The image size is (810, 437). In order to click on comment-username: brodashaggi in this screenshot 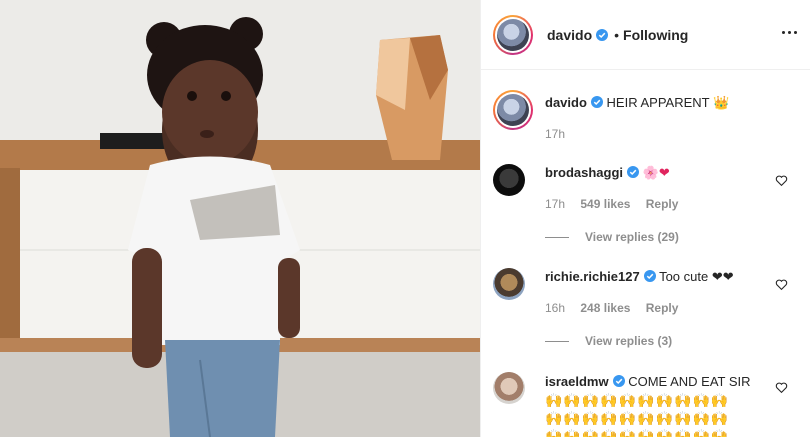, I will do `click(584, 172)`.